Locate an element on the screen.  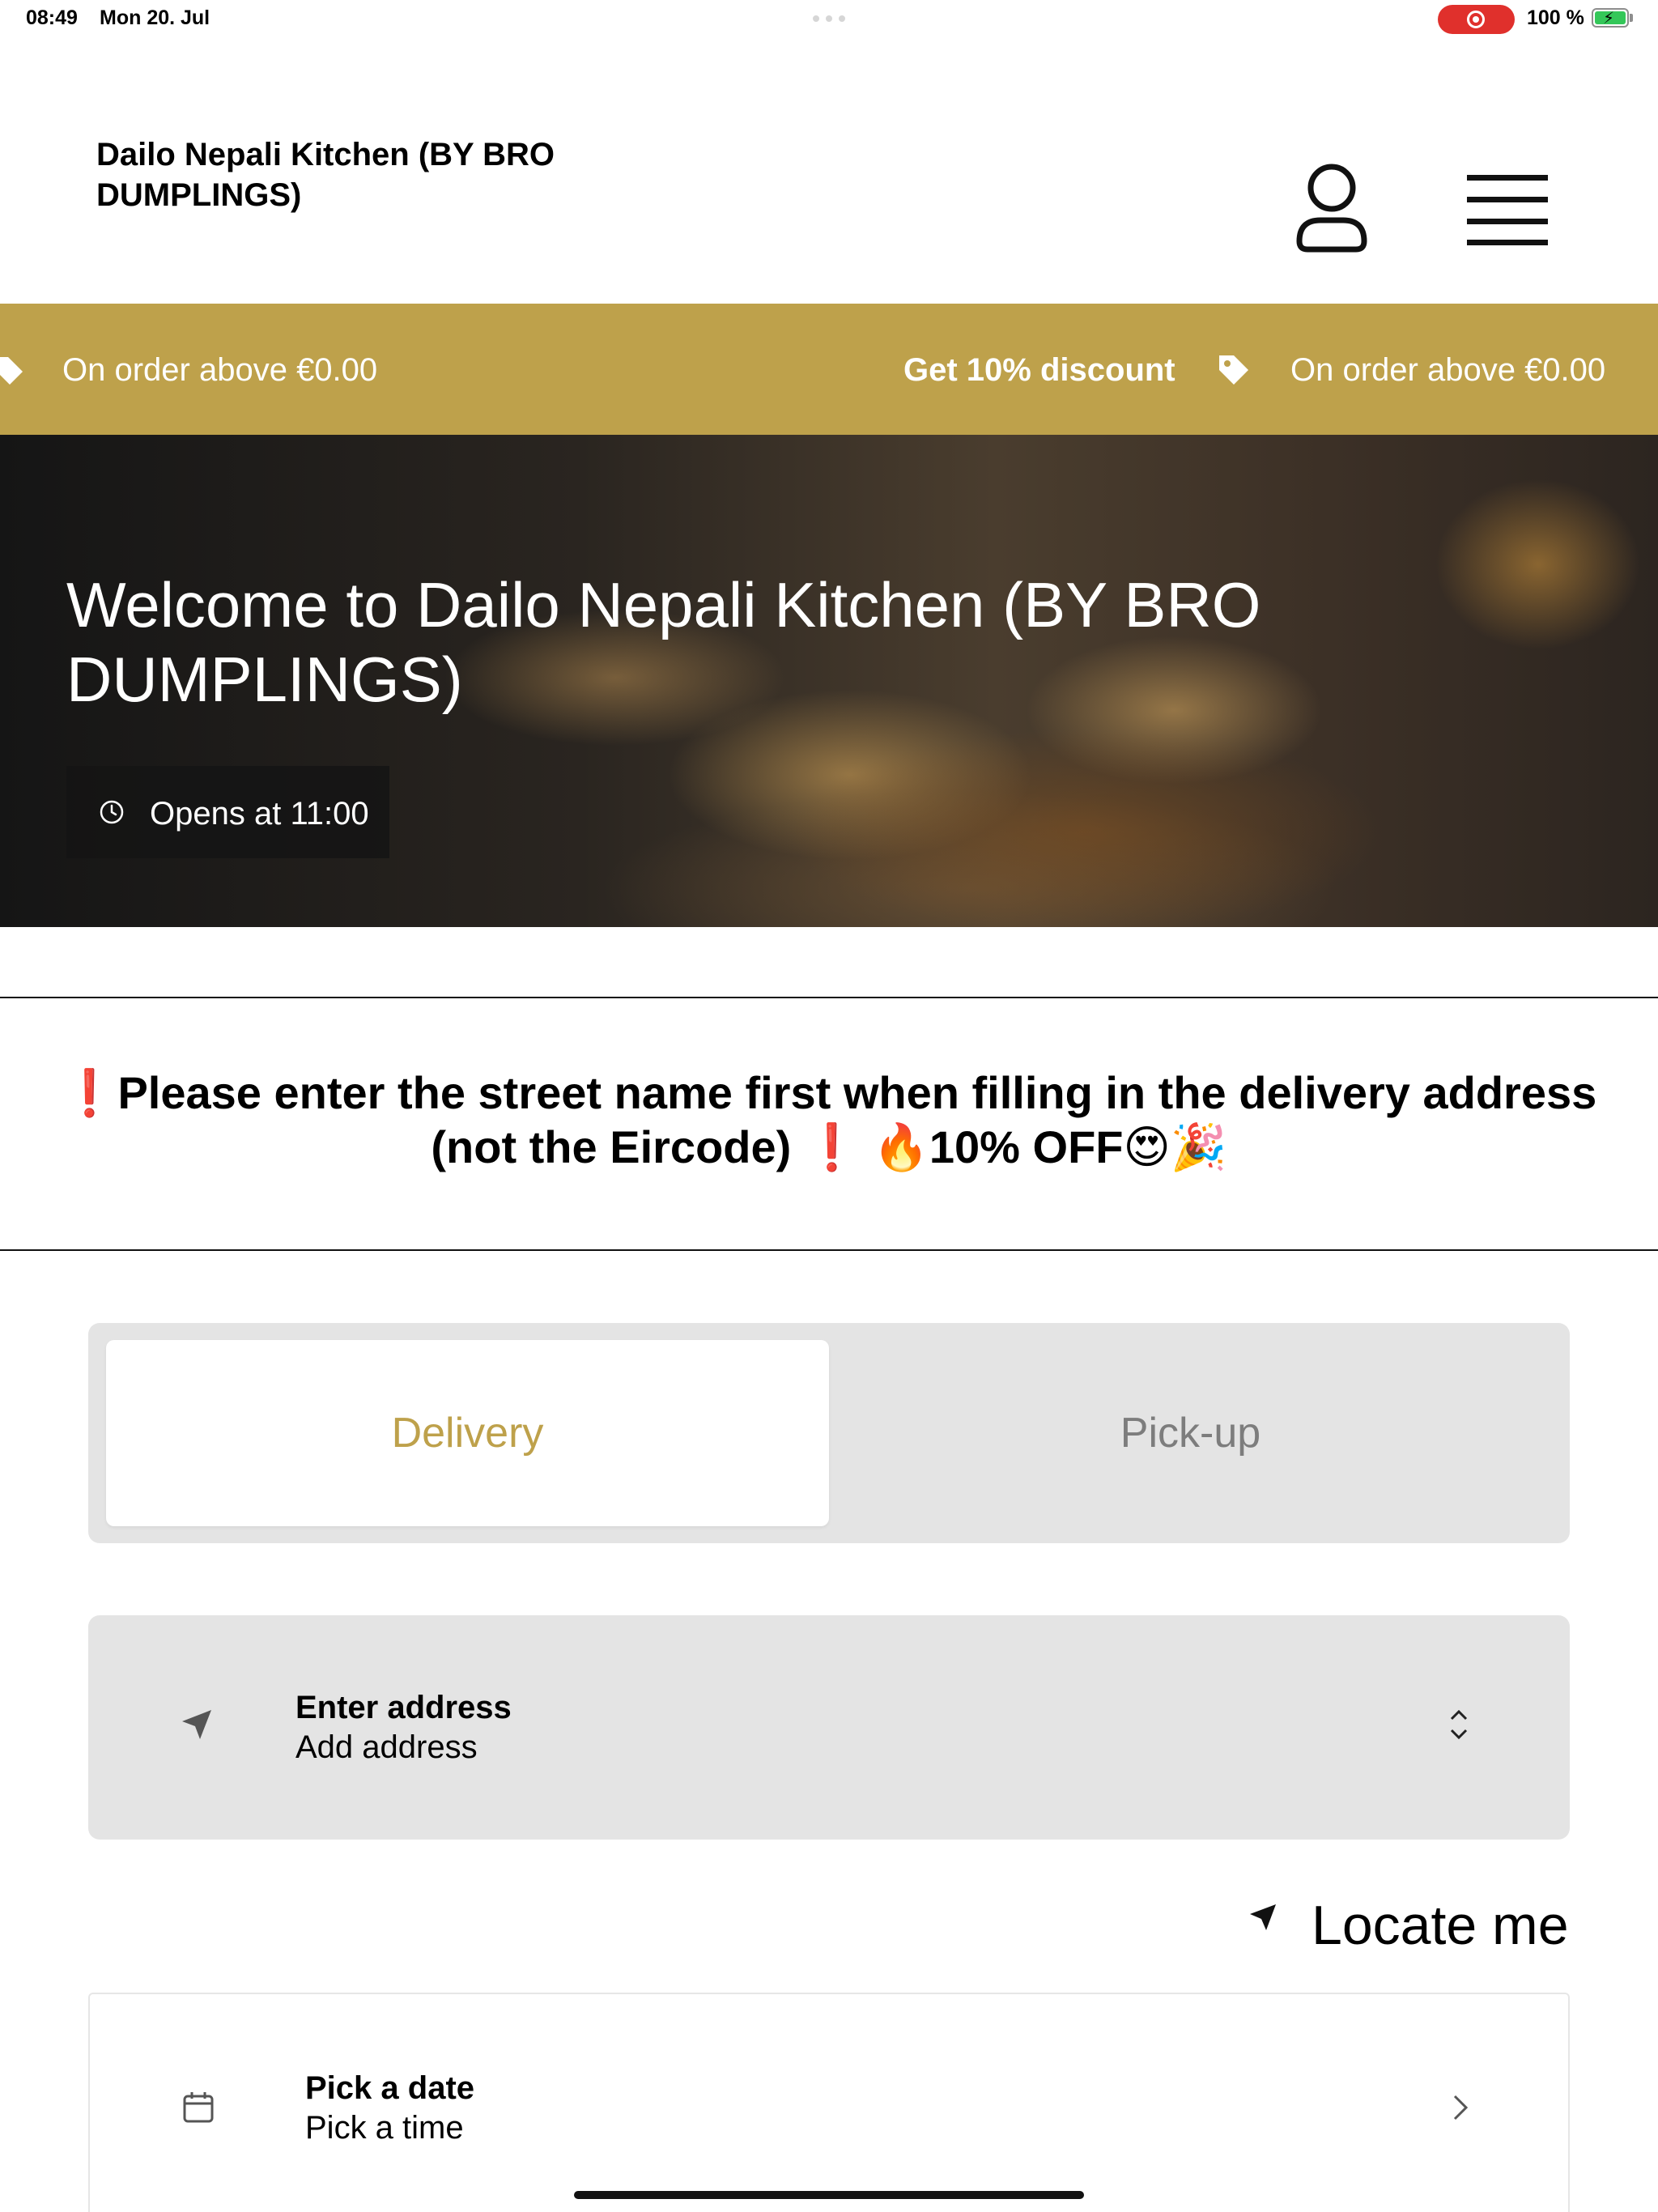
locate-me-label: Locate me is located at coordinates (1440, 1926).